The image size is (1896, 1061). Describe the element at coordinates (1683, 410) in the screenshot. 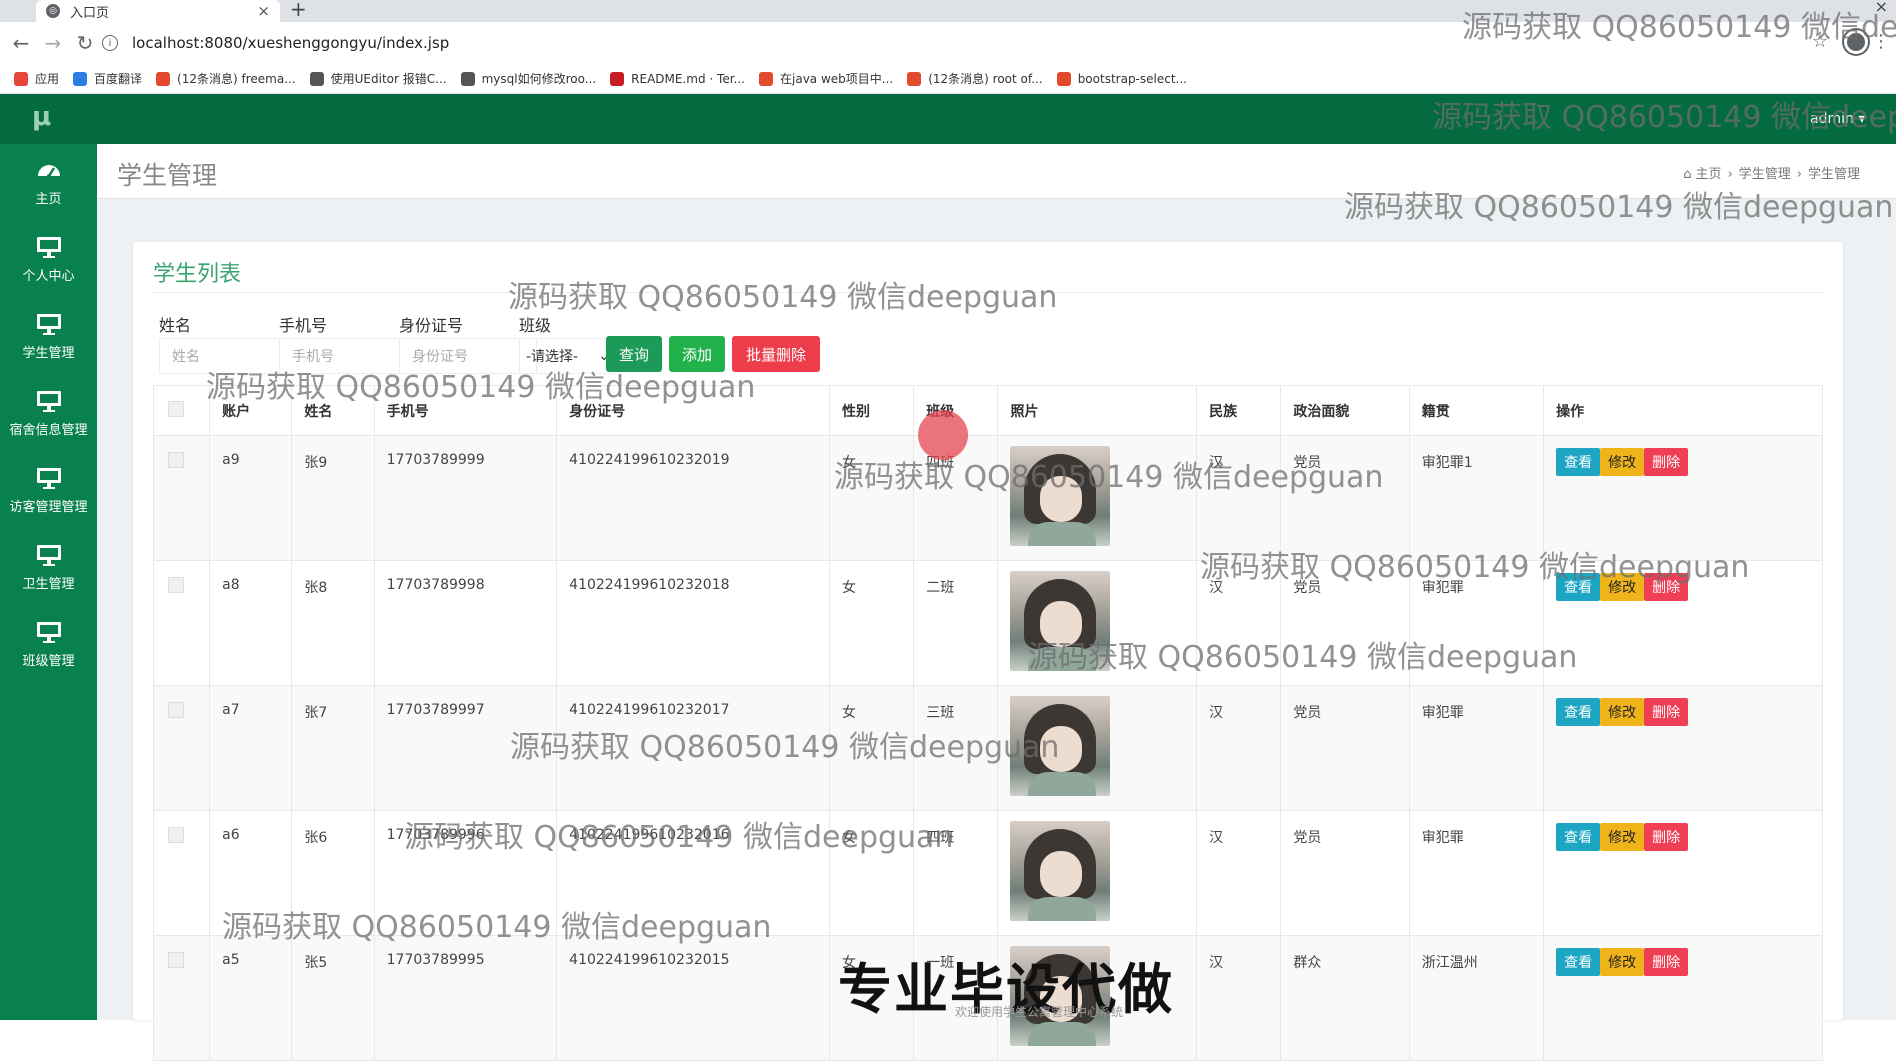

I see `column-header: 操作` at that location.